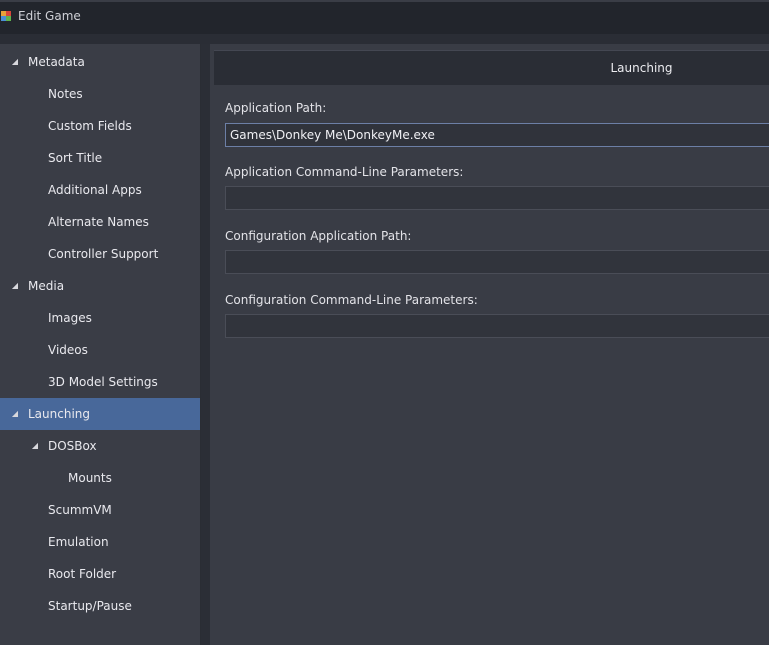 The image size is (769, 645). Describe the element at coordinates (491, 67) in the screenshot. I see `section-header: Launching` at that location.